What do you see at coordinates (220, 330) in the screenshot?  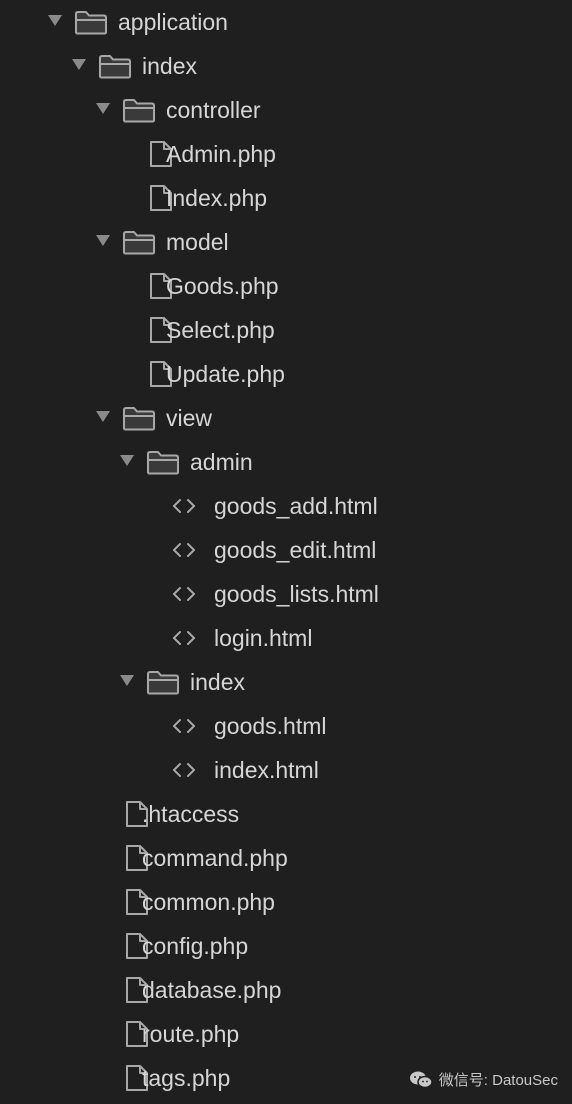 I see `tree-item-label: Select.php` at bounding box center [220, 330].